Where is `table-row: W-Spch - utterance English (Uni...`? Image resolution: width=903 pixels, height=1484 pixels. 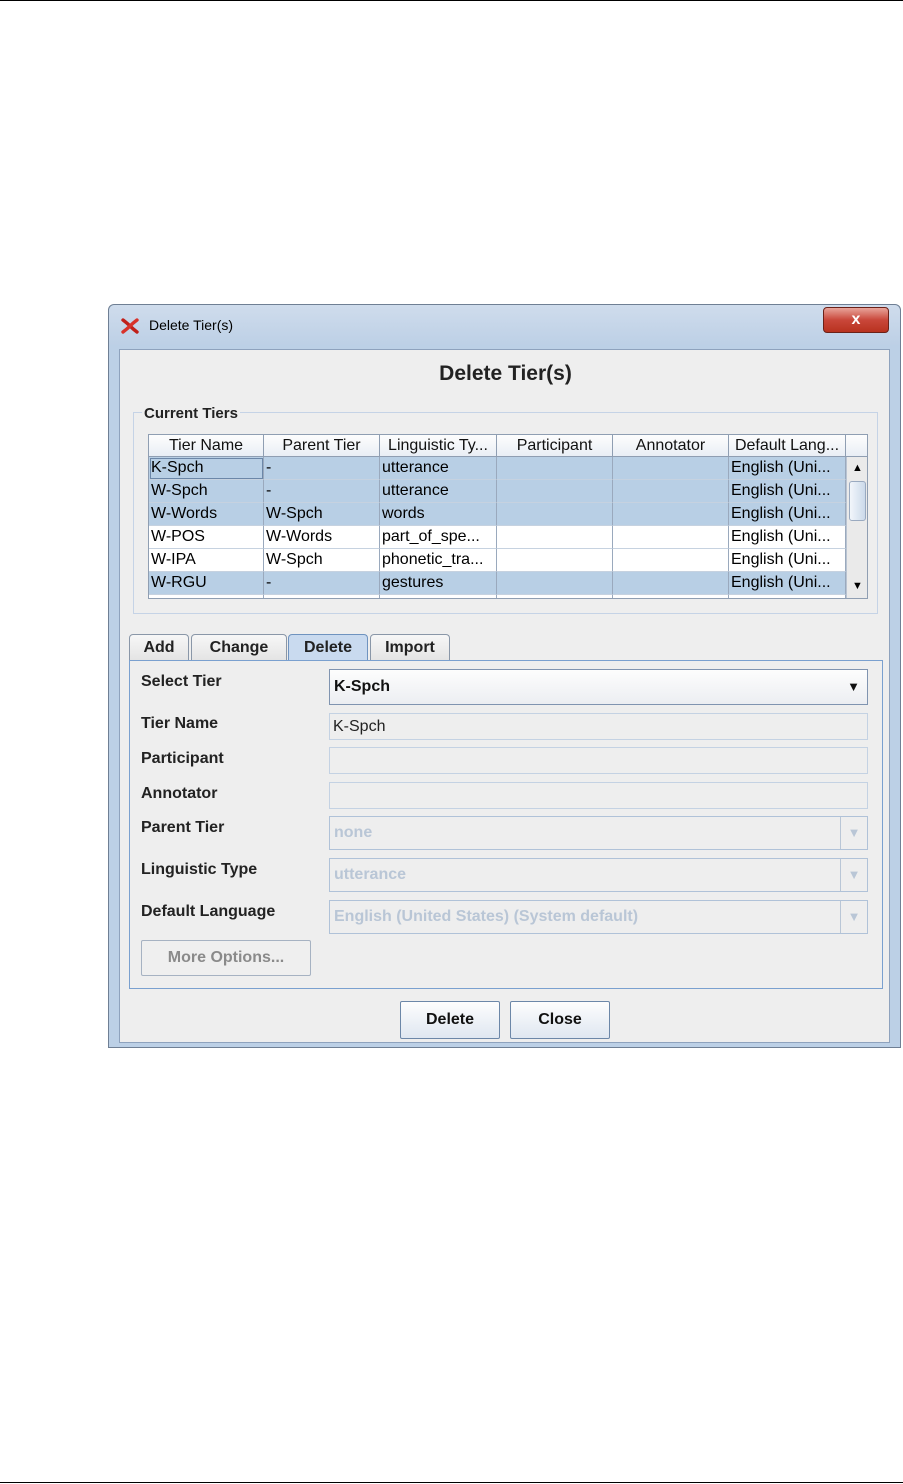
table-row: W-Spch - utterance English (Uni... is located at coordinates (497, 491).